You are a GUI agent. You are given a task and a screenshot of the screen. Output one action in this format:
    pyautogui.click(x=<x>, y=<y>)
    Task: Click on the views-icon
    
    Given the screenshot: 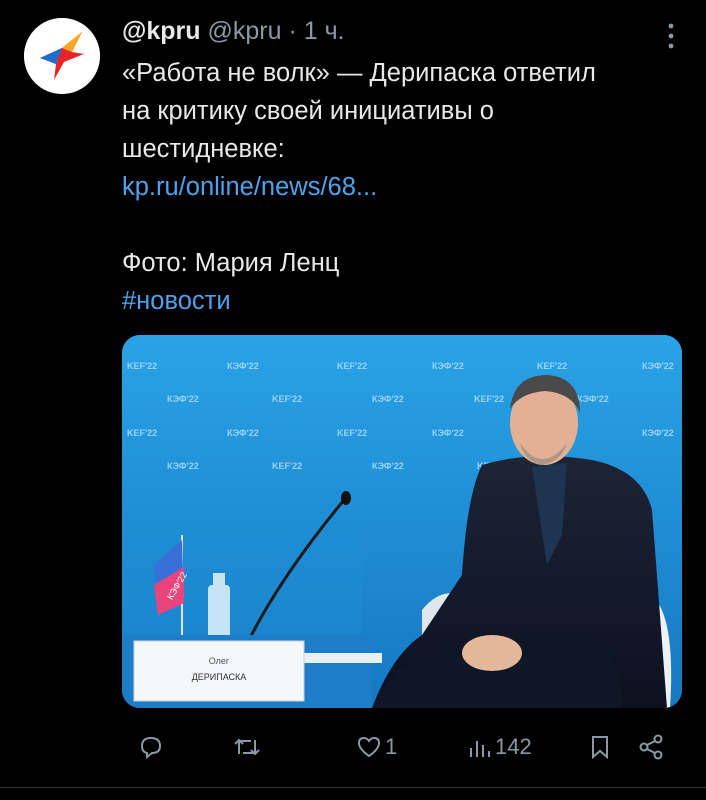 What is the action you would take?
    pyautogui.click(x=480, y=749)
    